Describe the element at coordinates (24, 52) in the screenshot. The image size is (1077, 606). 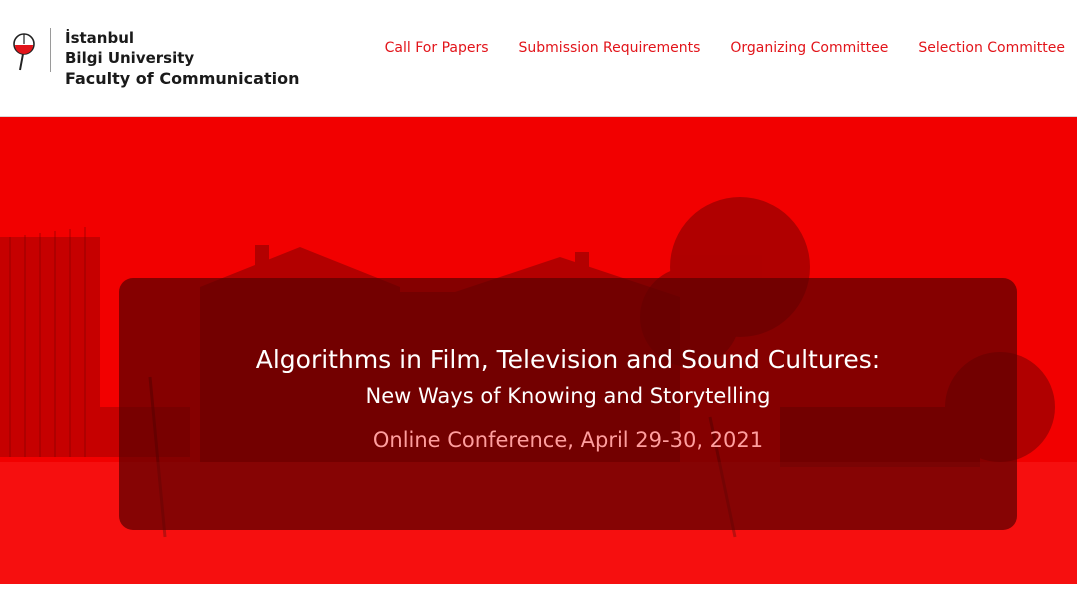
I see `university-logo-icon` at that location.